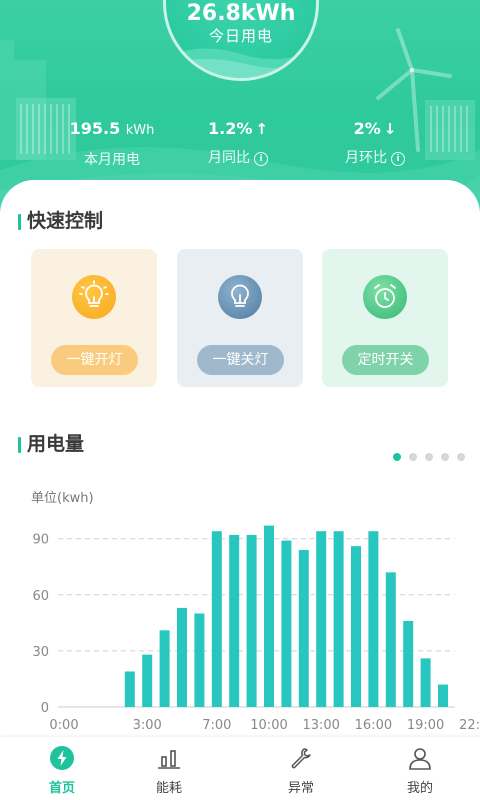 The width and height of the screenshot is (480, 800). What do you see at coordinates (168, 788) in the screenshot?
I see `nav-label-energy: 能耗` at bounding box center [168, 788].